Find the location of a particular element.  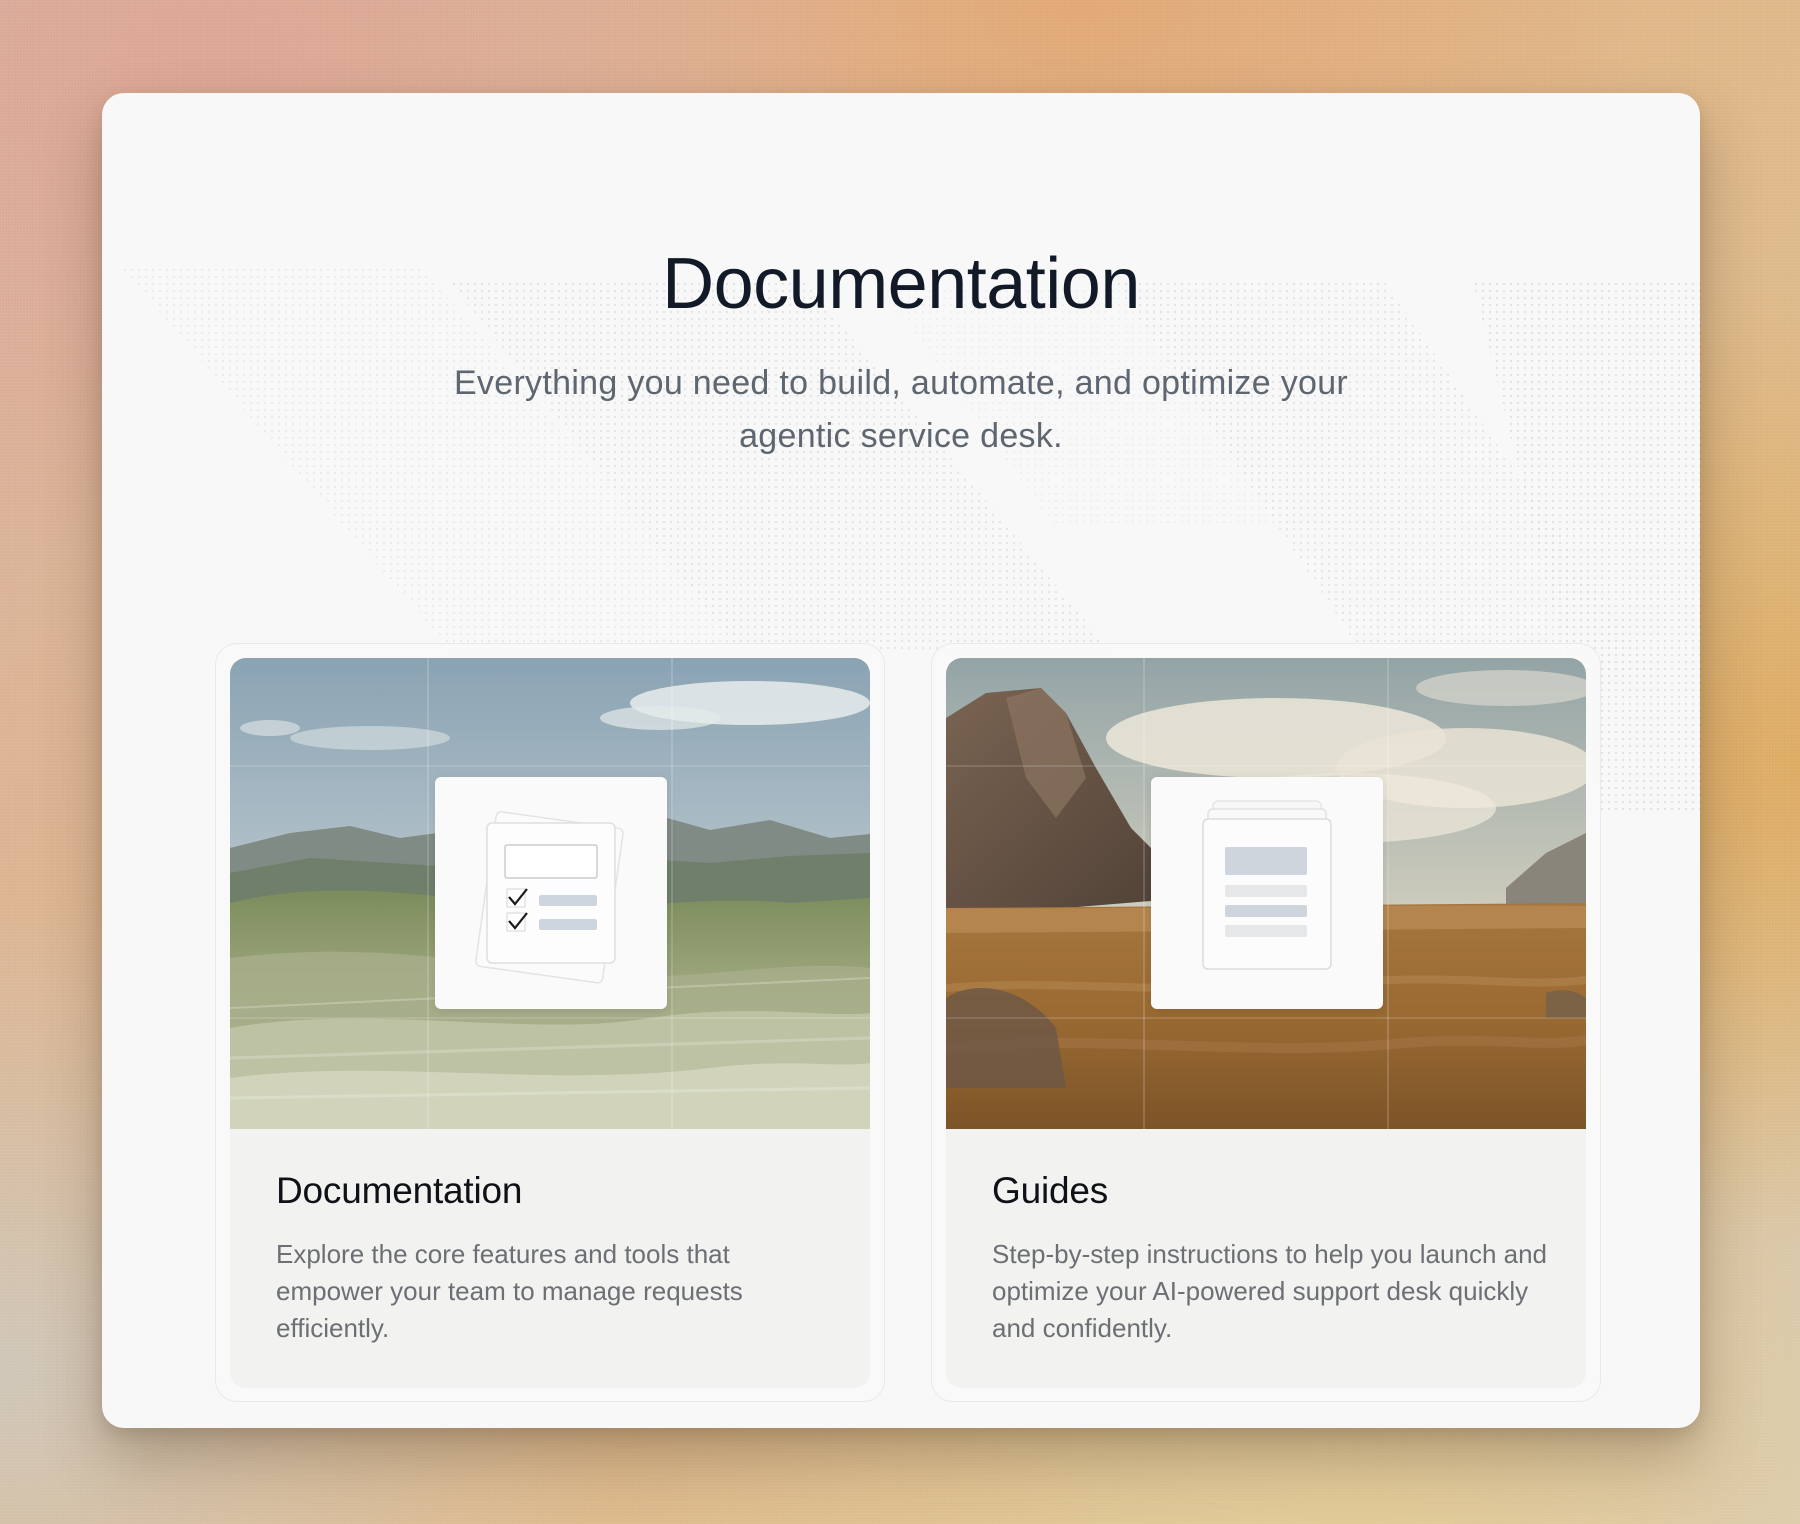

page-title: Documentation is located at coordinates (901, 284).